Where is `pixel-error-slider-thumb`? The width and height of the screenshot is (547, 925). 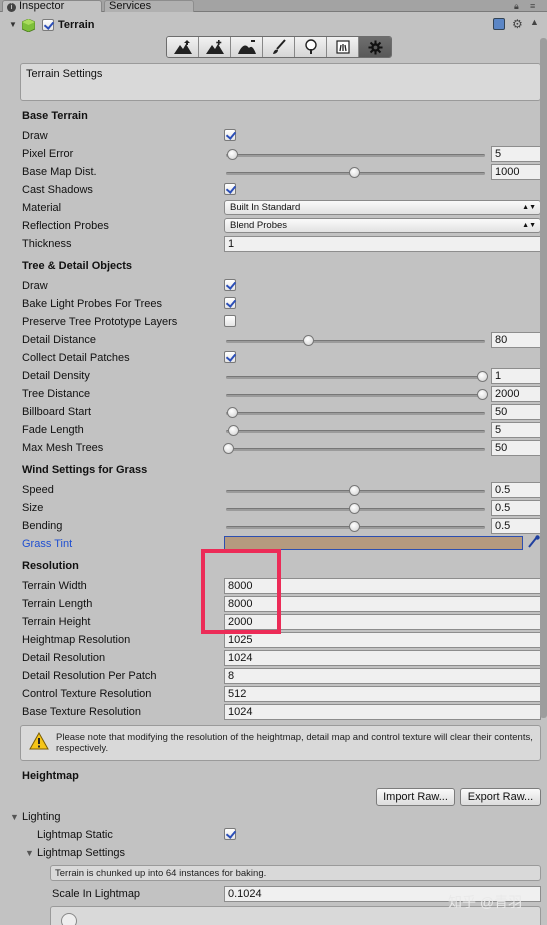 pixel-error-slider-thumb is located at coordinates (232, 154).